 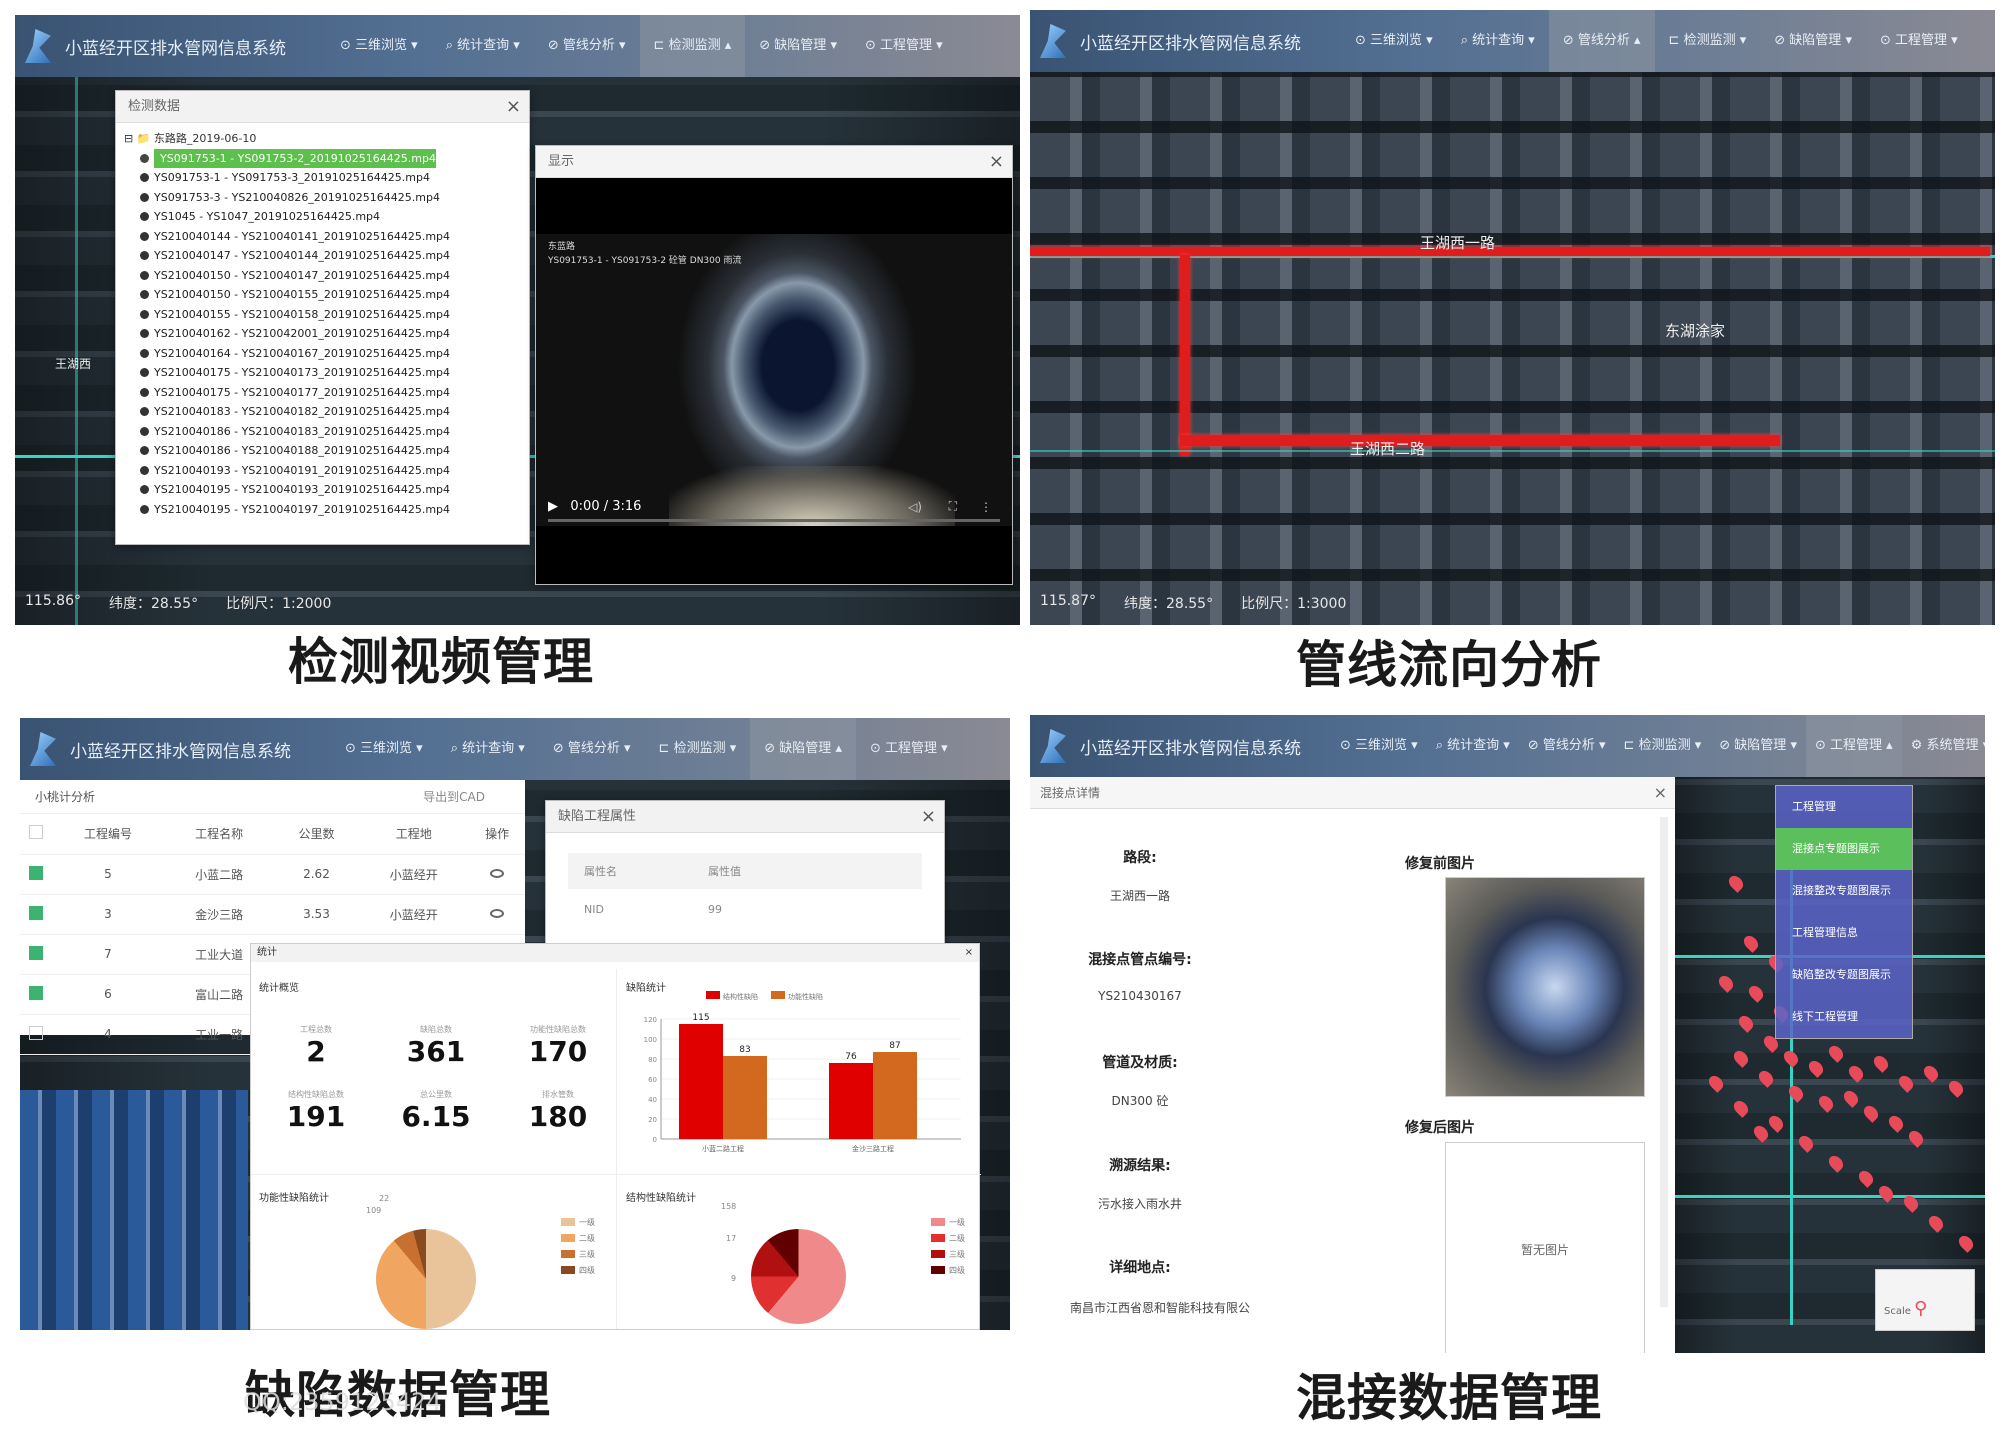 What do you see at coordinates (1449, 1398) in the screenshot?
I see `caption-mixed: 混接数据管理` at bounding box center [1449, 1398].